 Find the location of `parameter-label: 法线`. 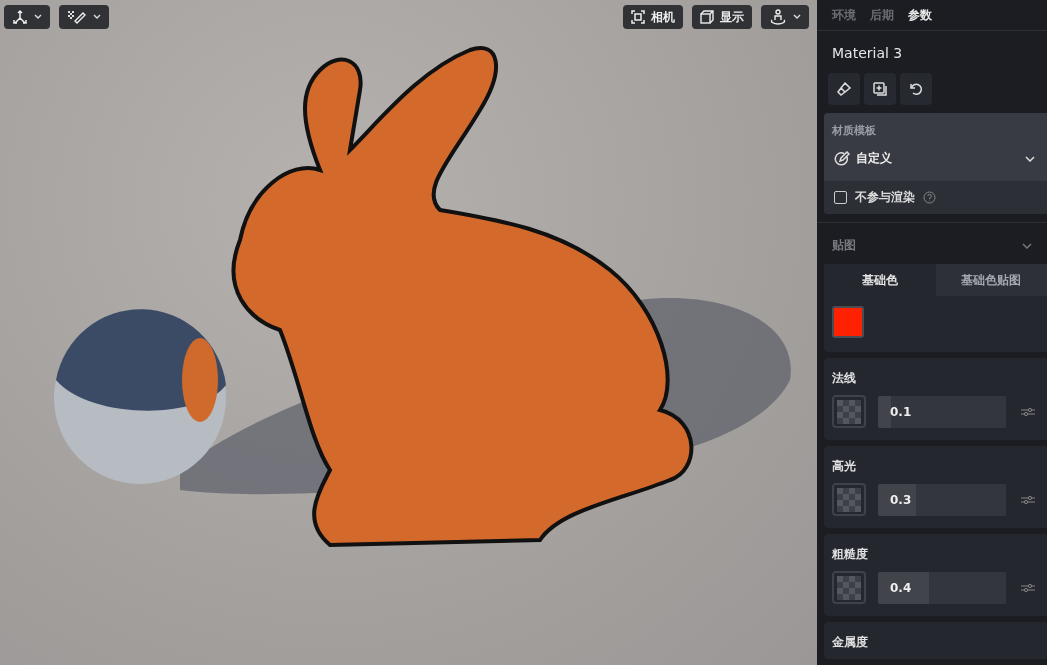

parameter-label: 法线 is located at coordinates (844, 378).